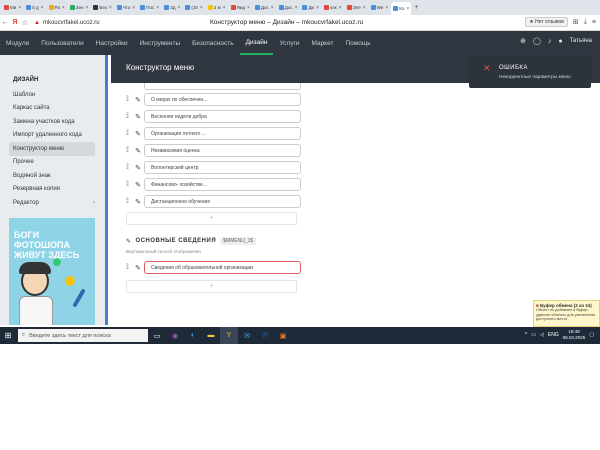 This screenshot has height=450, width=600. What do you see at coordinates (52, 190) in the screenshot?
I see `sidebar-item: Резервная копия` at bounding box center [52, 190].